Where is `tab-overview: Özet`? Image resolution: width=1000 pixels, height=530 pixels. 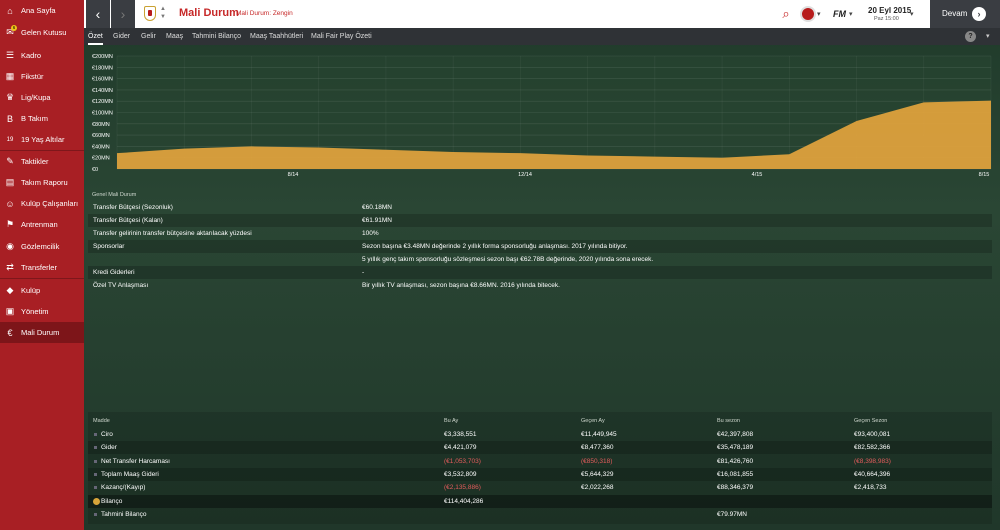 tab-overview: Özet is located at coordinates (95, 36).